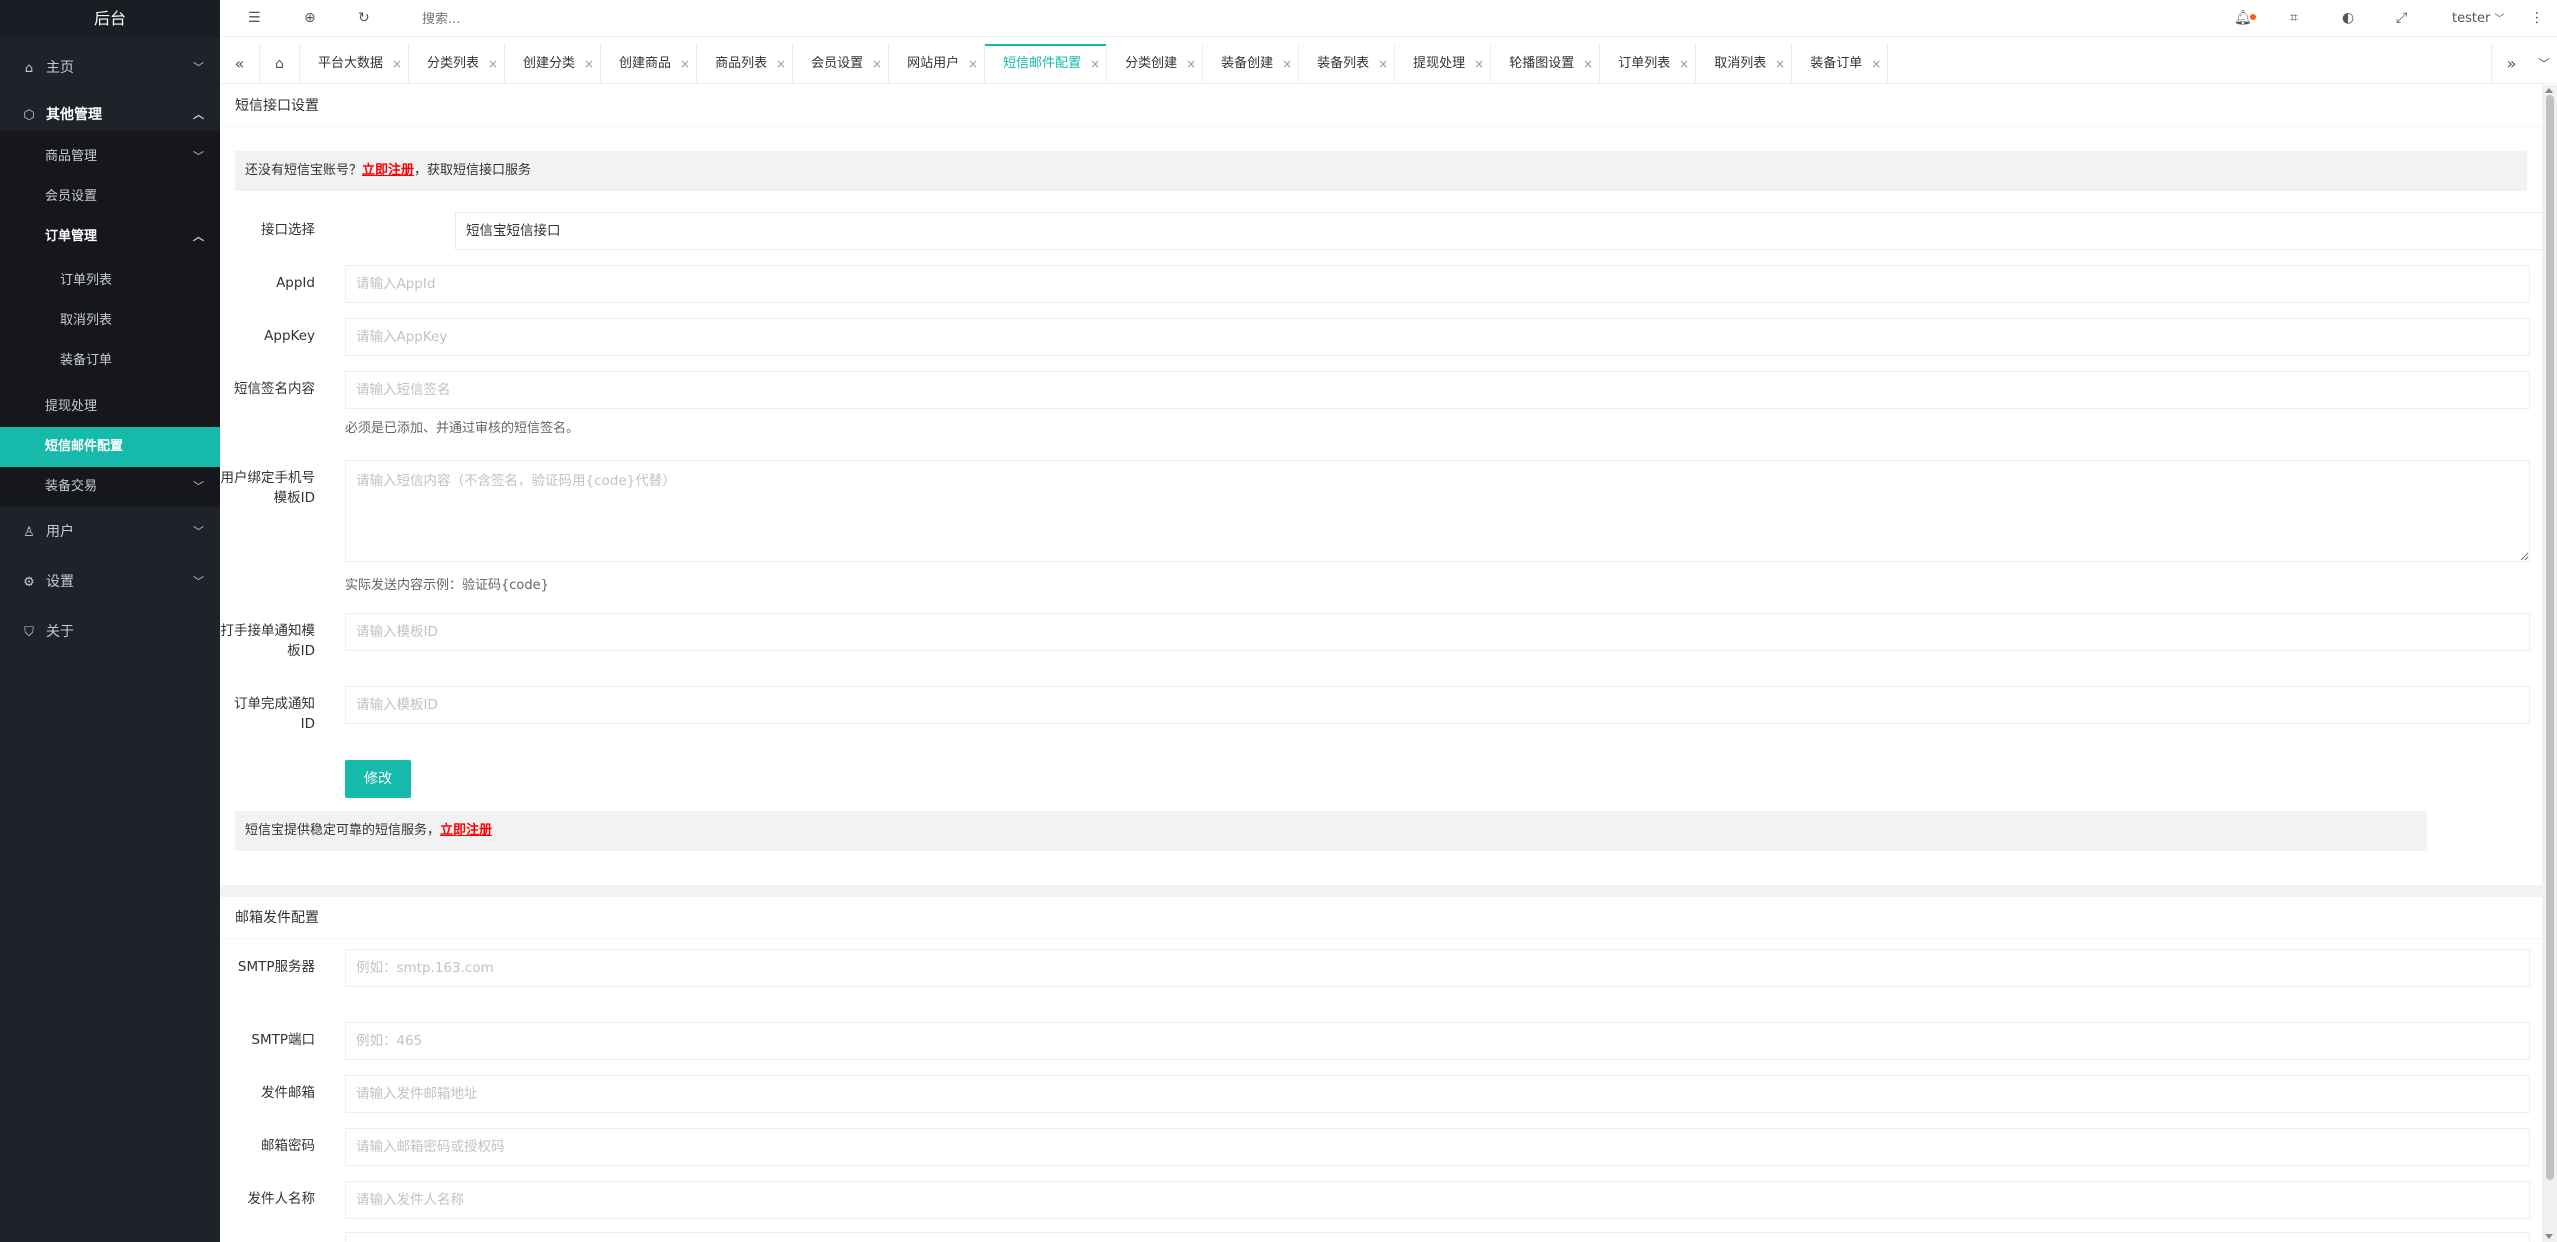  Describe the element at coordinates (1744, 64) in the screenshot. I see `tab-14: 取消列表 ×` at that location.